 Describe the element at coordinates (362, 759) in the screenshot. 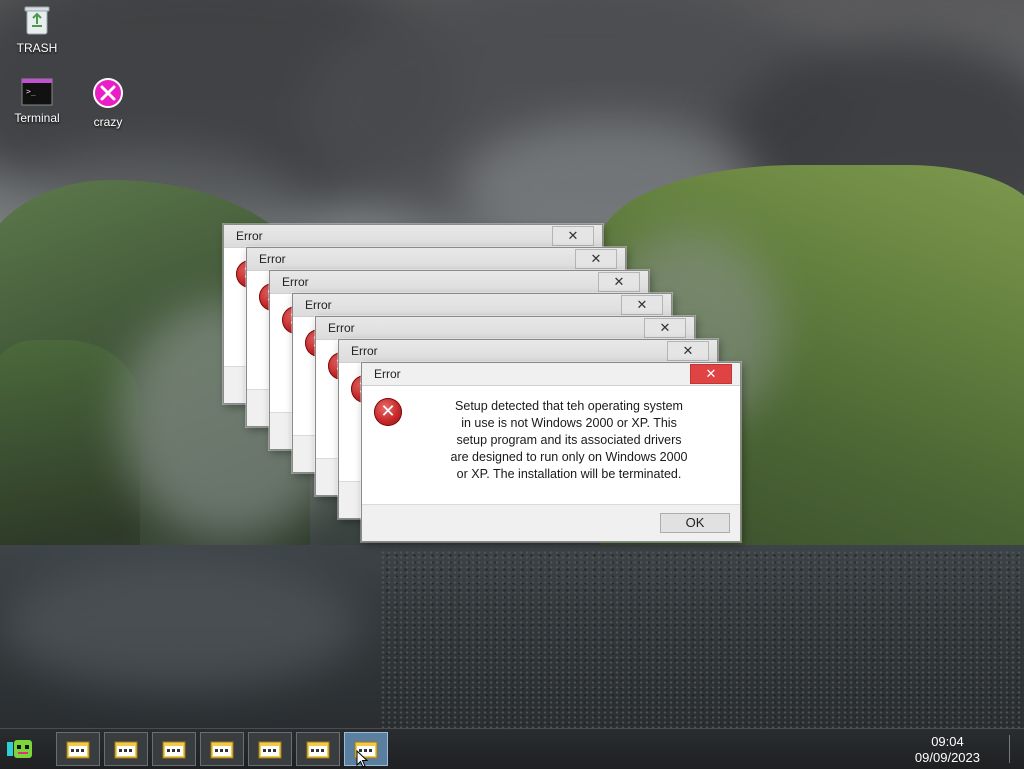

I see `mouse-cursor-icon` at that location.